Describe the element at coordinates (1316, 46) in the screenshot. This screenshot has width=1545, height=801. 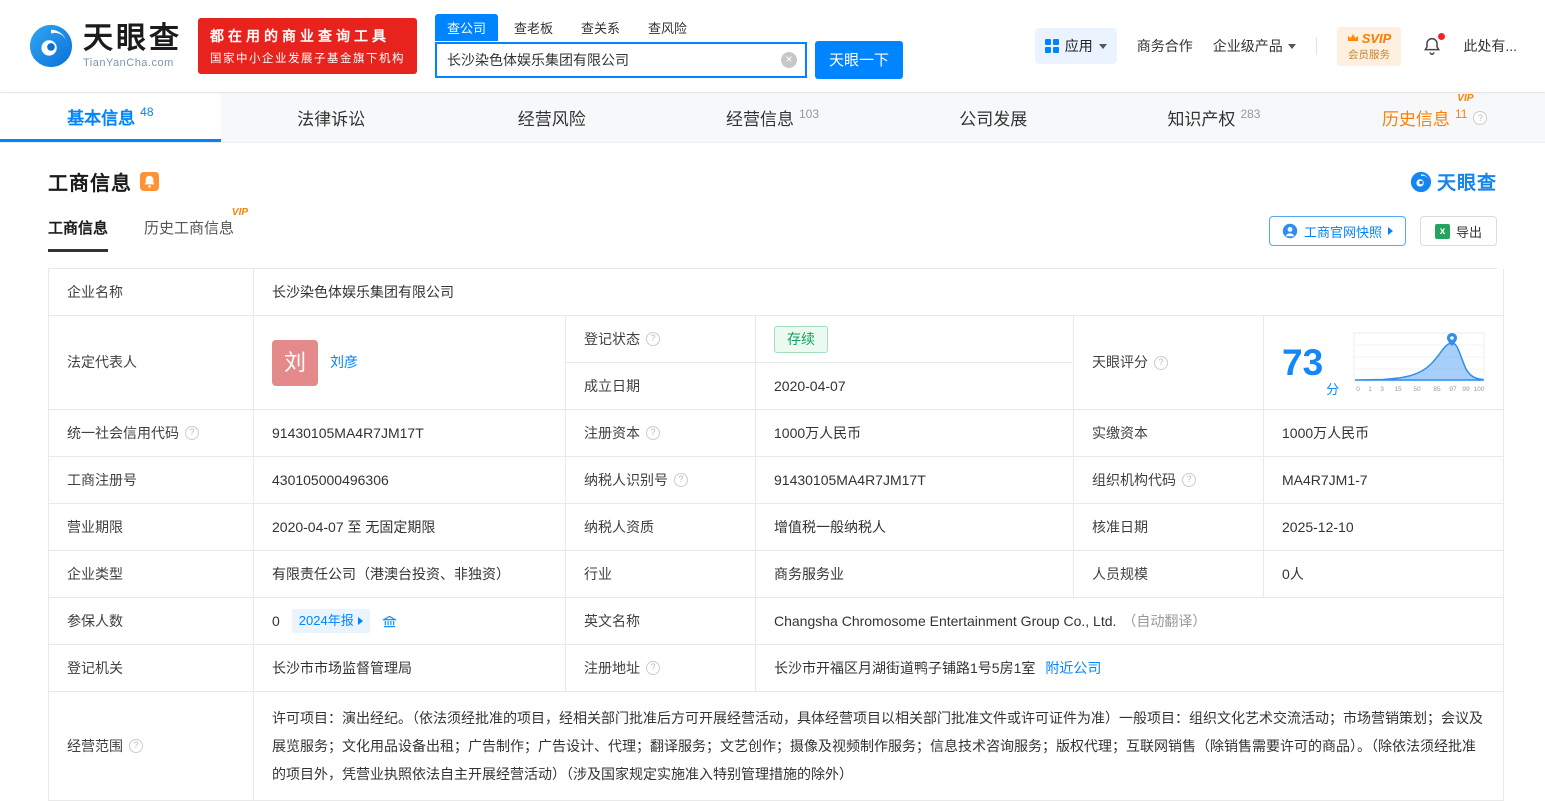
I see `divider` at that location.